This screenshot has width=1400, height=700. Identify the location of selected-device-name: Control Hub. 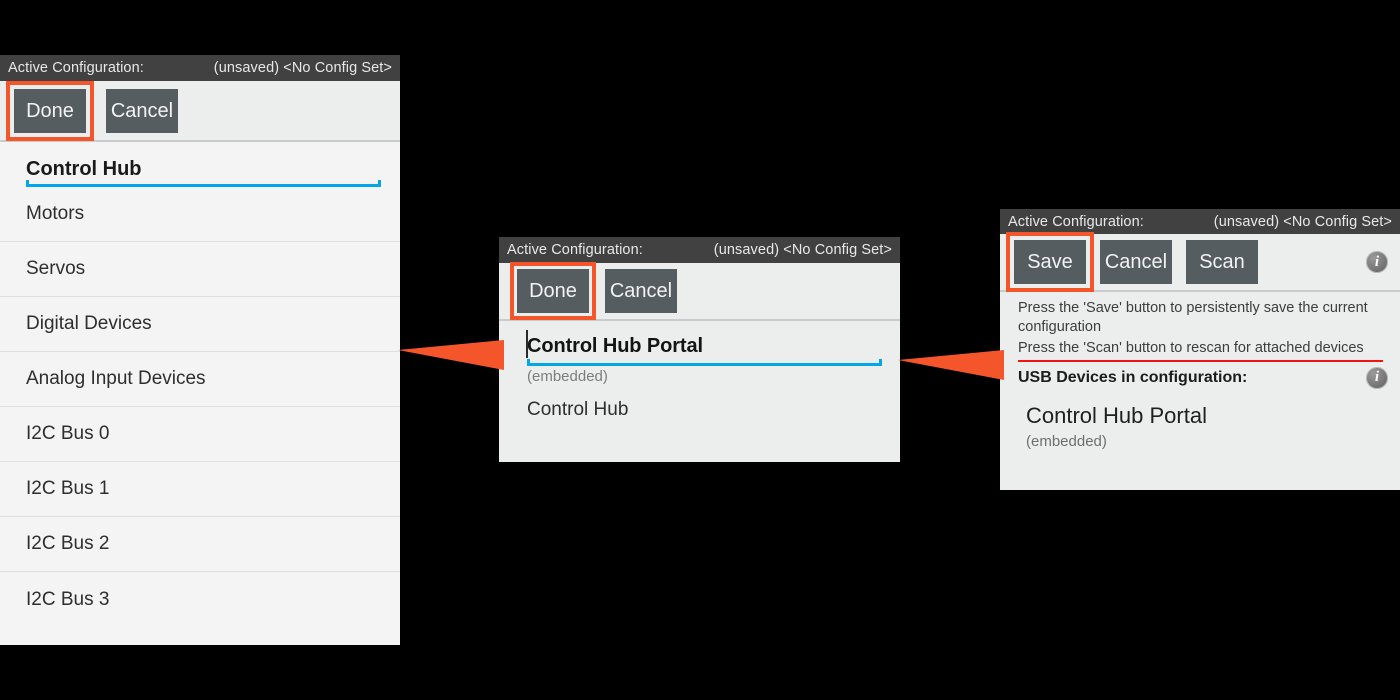
(84, 169).